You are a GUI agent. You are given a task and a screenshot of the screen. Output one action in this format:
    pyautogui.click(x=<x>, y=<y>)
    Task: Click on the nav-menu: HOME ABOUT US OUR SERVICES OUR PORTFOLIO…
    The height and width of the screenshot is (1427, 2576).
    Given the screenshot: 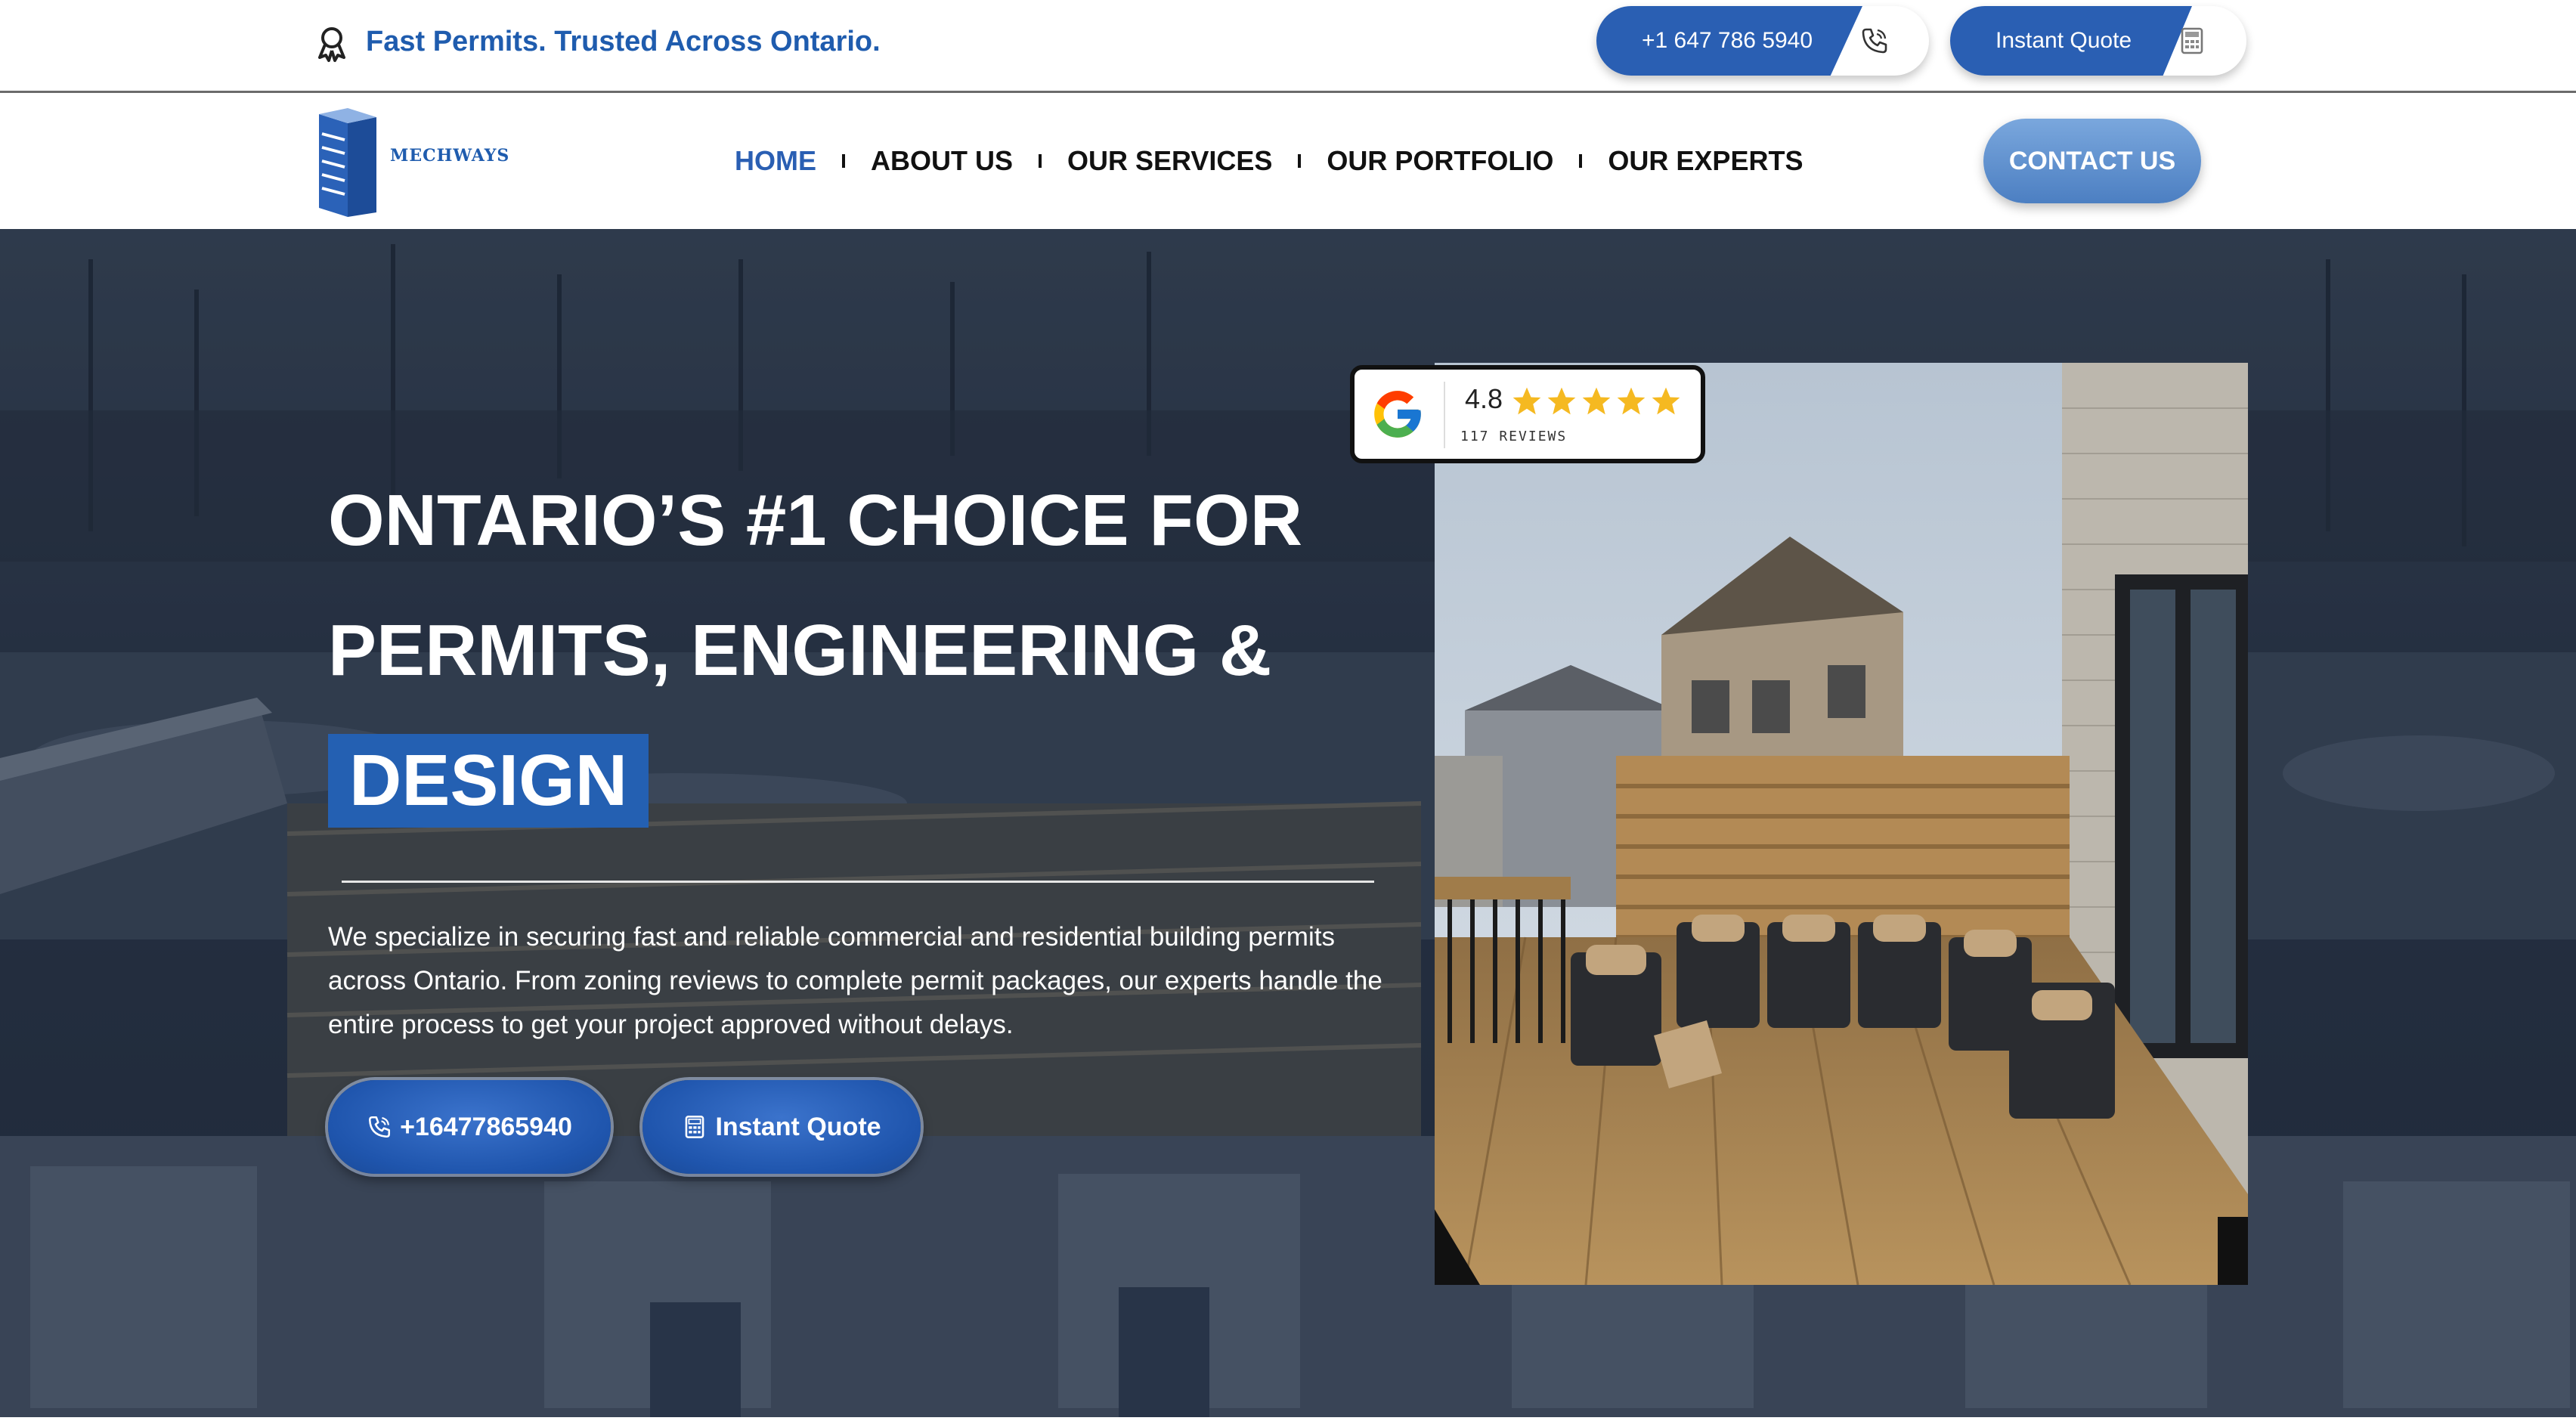 What is the action you would take?
    pyautogui.click(x=1269, y=161)
    